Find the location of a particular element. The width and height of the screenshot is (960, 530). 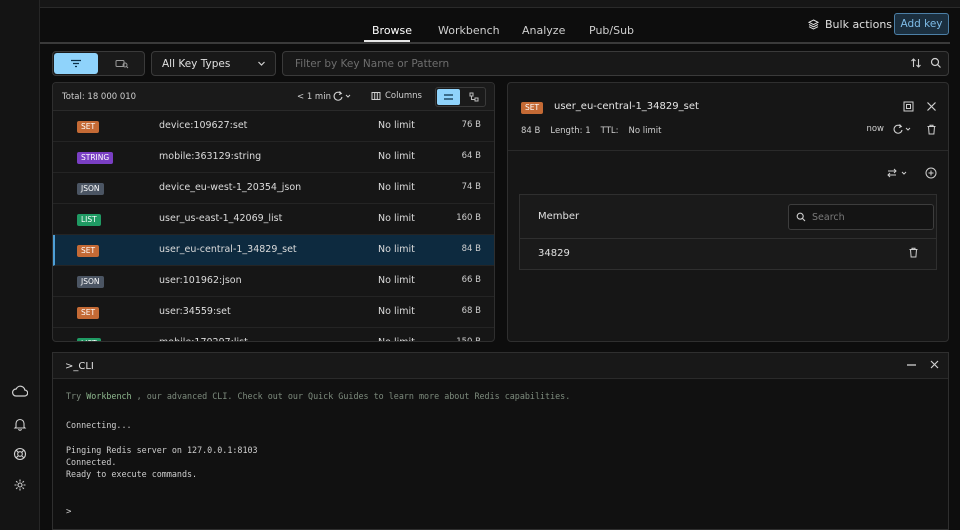

top-strip is located at coordinates (500, 4).